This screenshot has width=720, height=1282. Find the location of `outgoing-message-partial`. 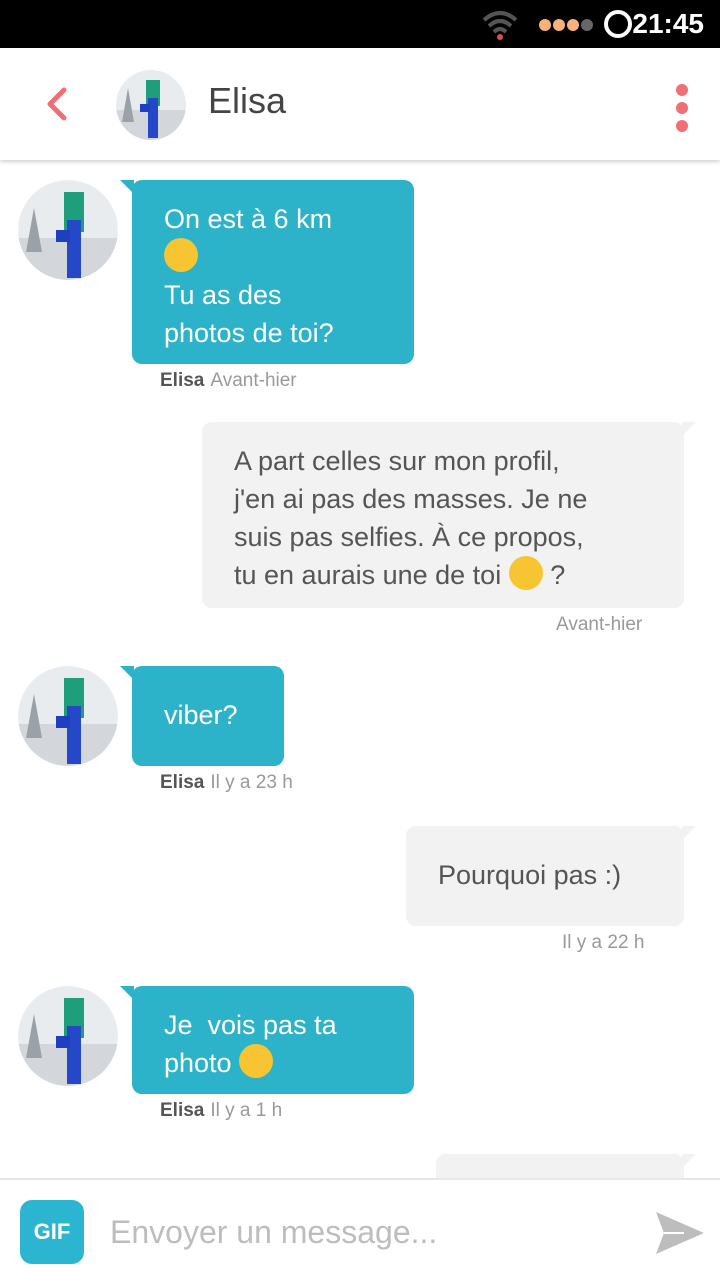

outgoing-message-partial is located at coordinates (566, 1166).